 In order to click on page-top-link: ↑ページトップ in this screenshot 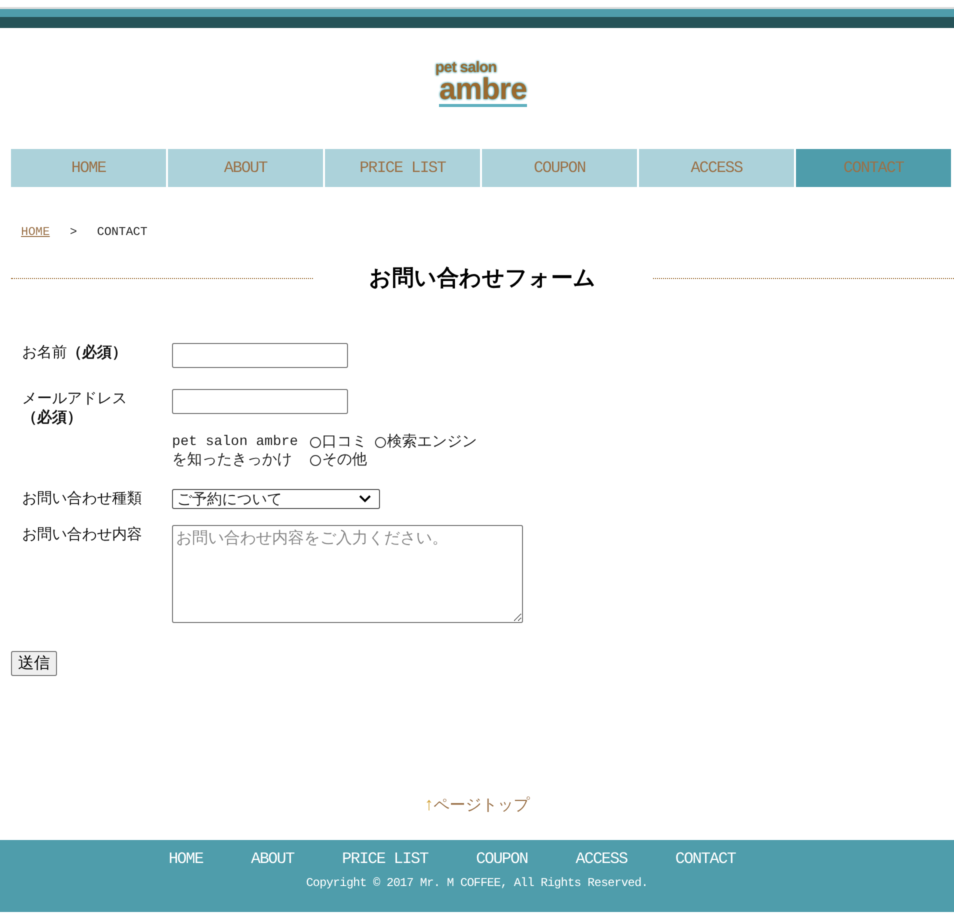, I will do `click(477, 805)`.